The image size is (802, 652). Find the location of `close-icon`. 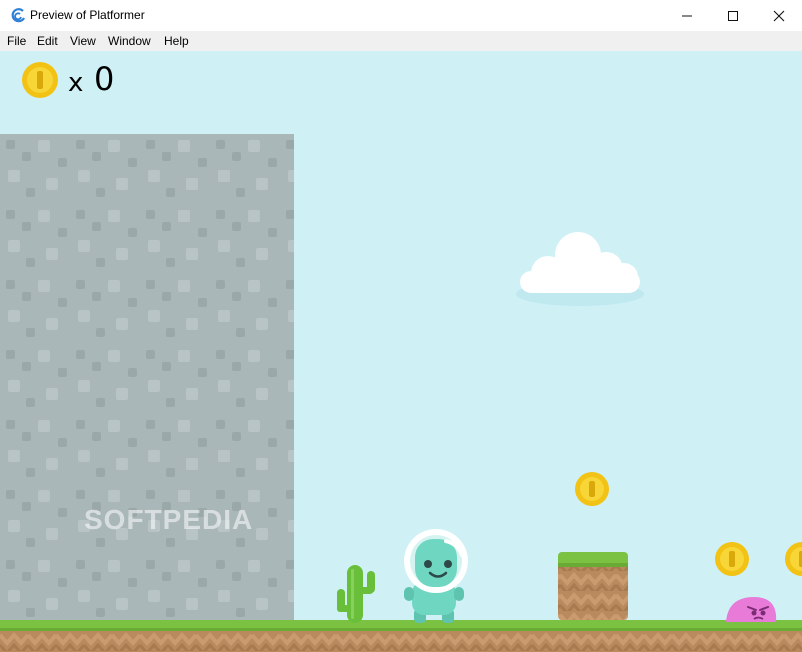

close-icon is located at coordinates (779, 15).